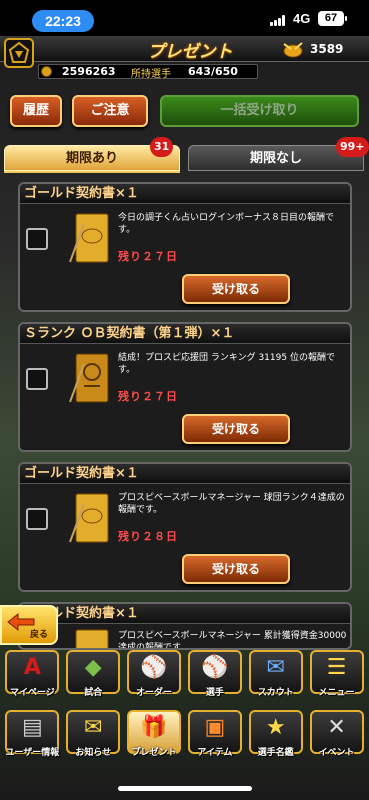  I want to click on nav-event: ✕ イベント, so click(337, 734).